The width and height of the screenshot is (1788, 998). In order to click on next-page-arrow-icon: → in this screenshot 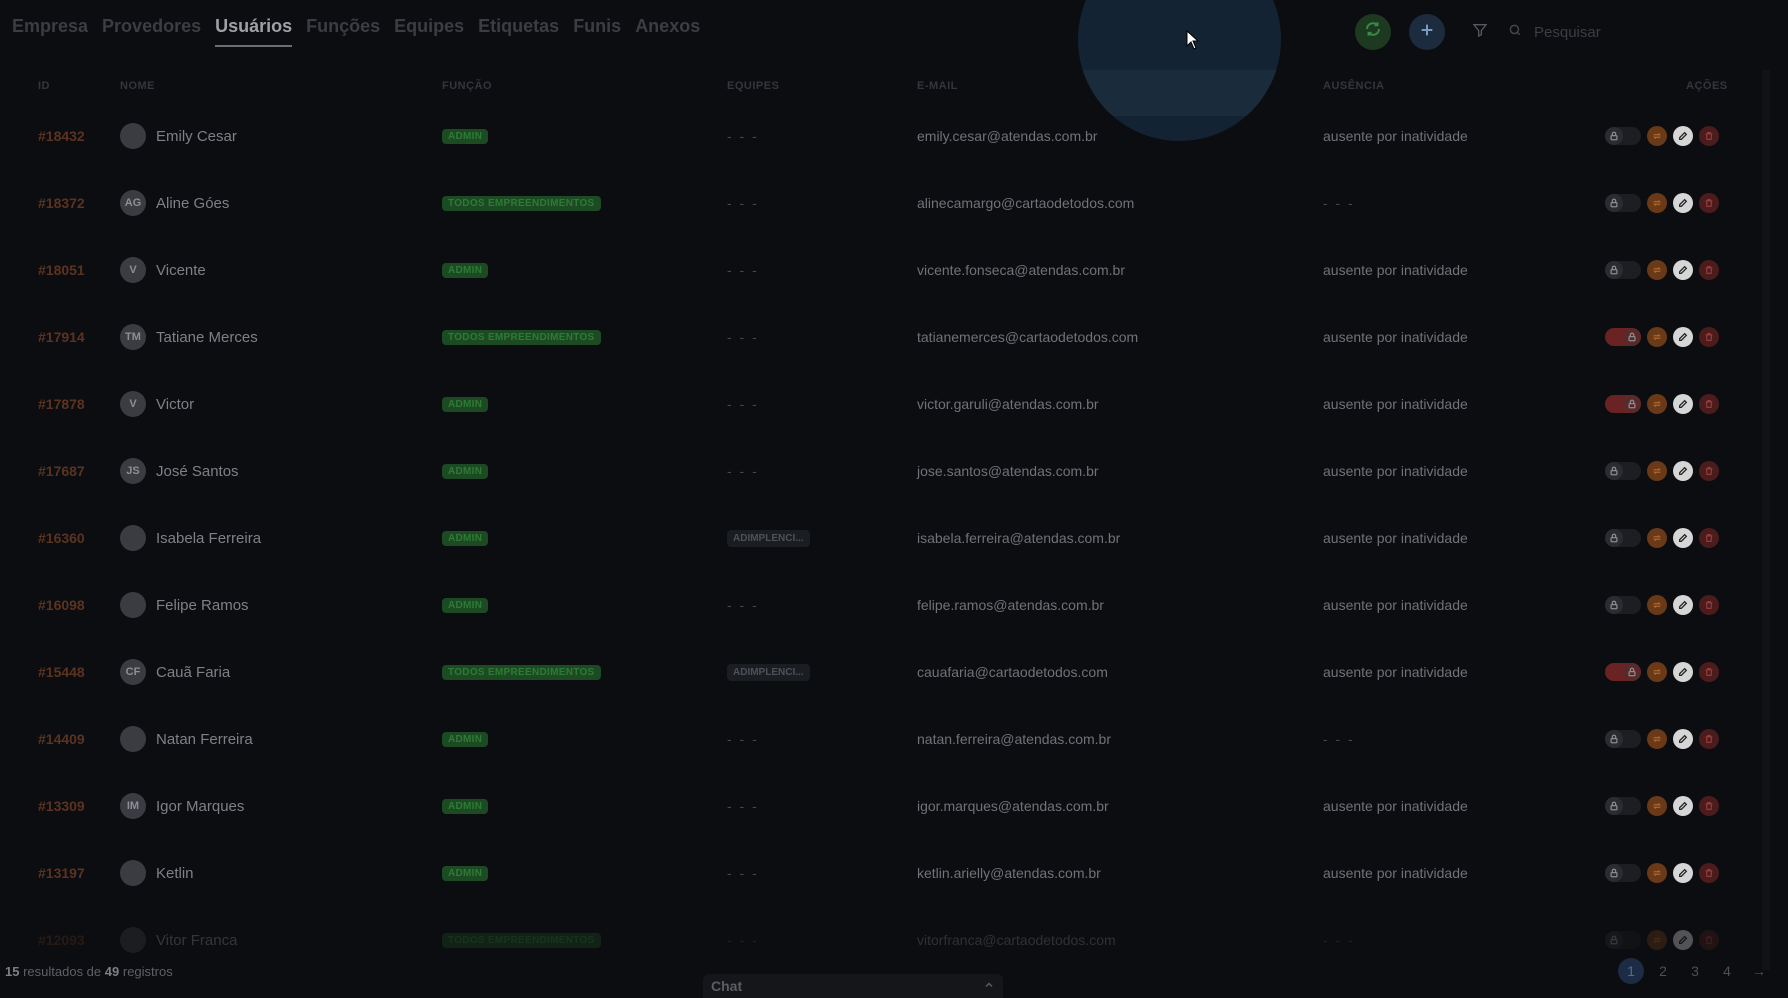, I will do `click(1759, 971)`.